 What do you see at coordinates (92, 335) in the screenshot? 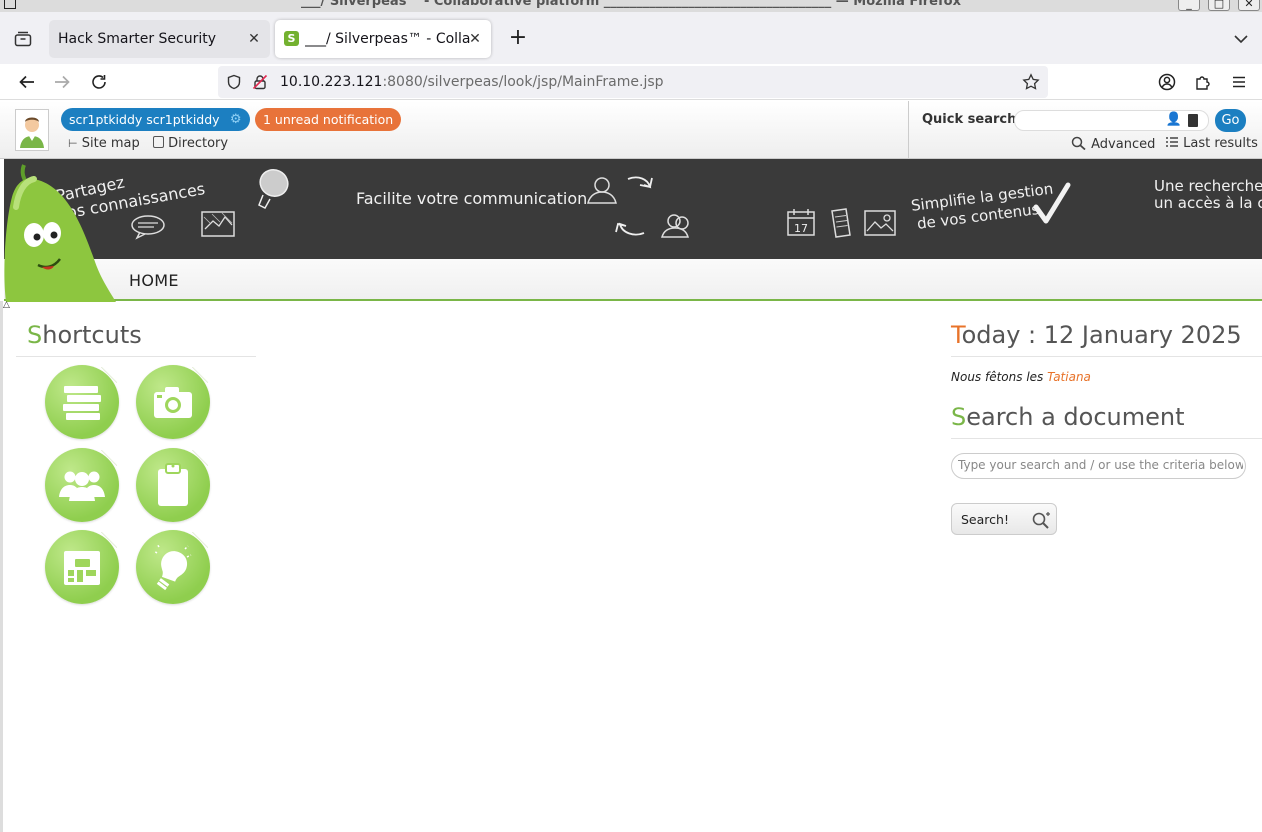
I see `shortcuts-title-rest: hortcuts` at bounding box center [92, 335].